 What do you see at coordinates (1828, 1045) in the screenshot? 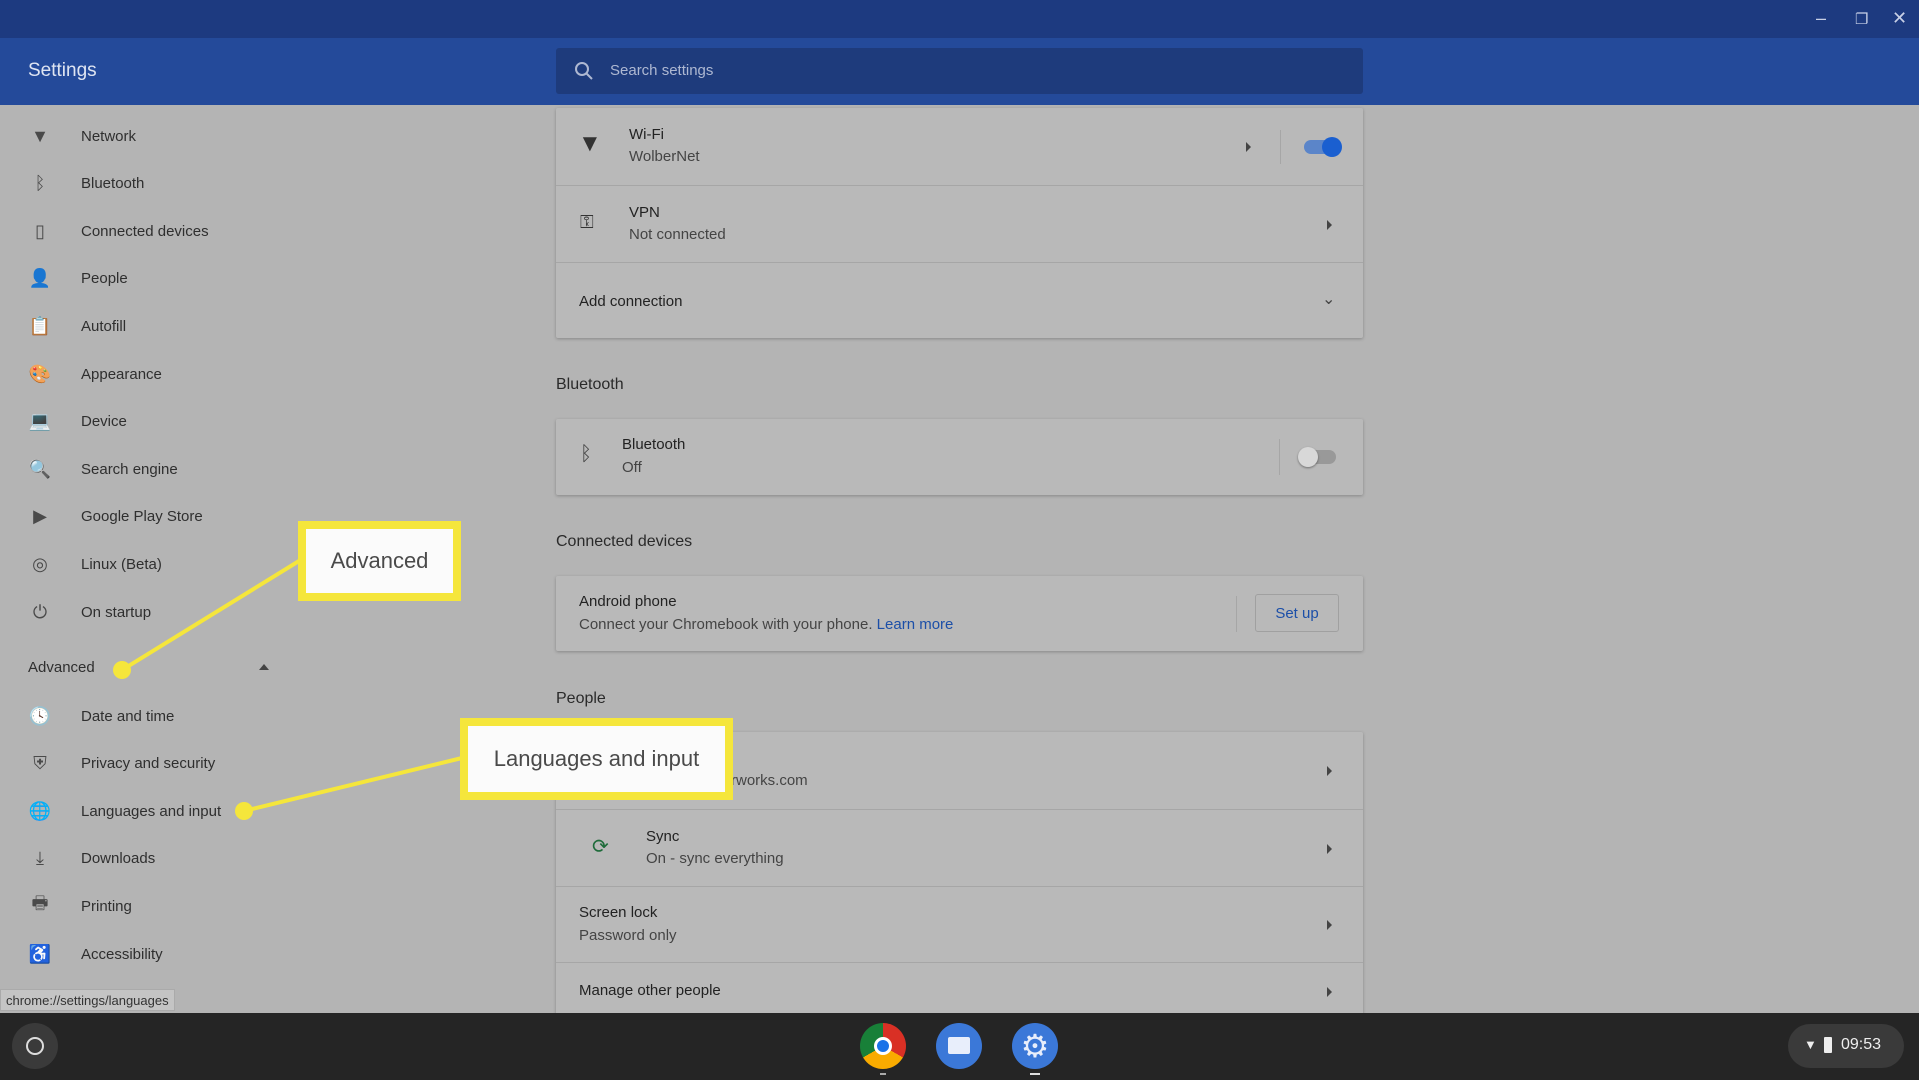
I see `battery-icon` at bounding box center [1828, 1045].